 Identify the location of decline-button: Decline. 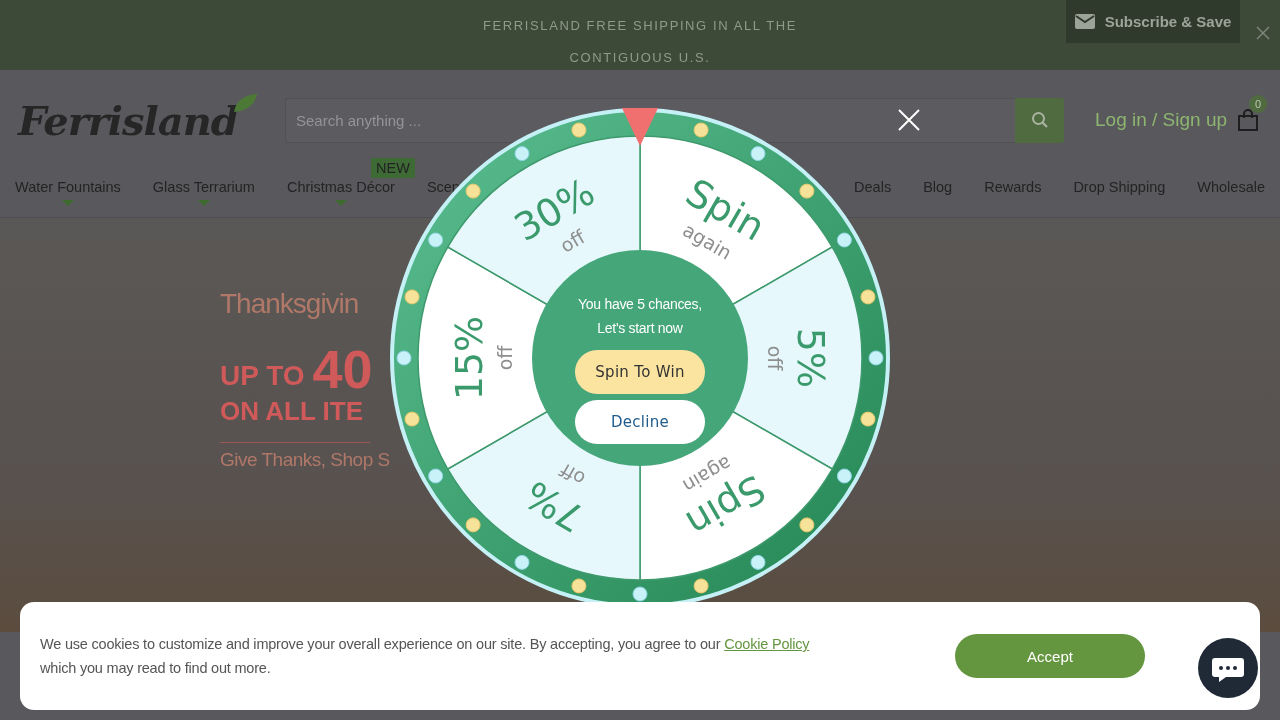
(640, 422).